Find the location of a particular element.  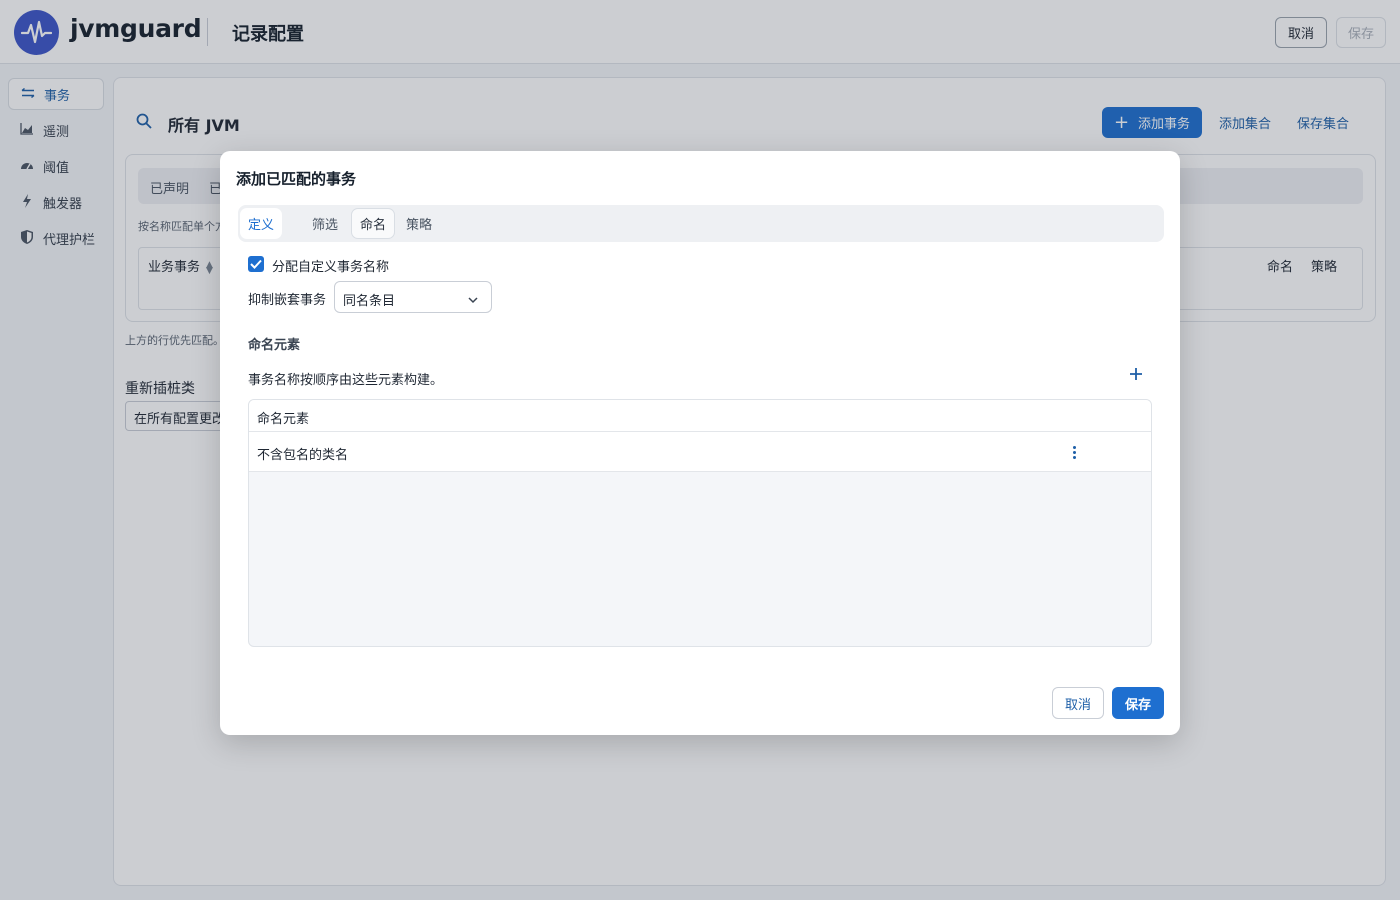

table-header: 命名元素 is located at coordinates (700, 416).